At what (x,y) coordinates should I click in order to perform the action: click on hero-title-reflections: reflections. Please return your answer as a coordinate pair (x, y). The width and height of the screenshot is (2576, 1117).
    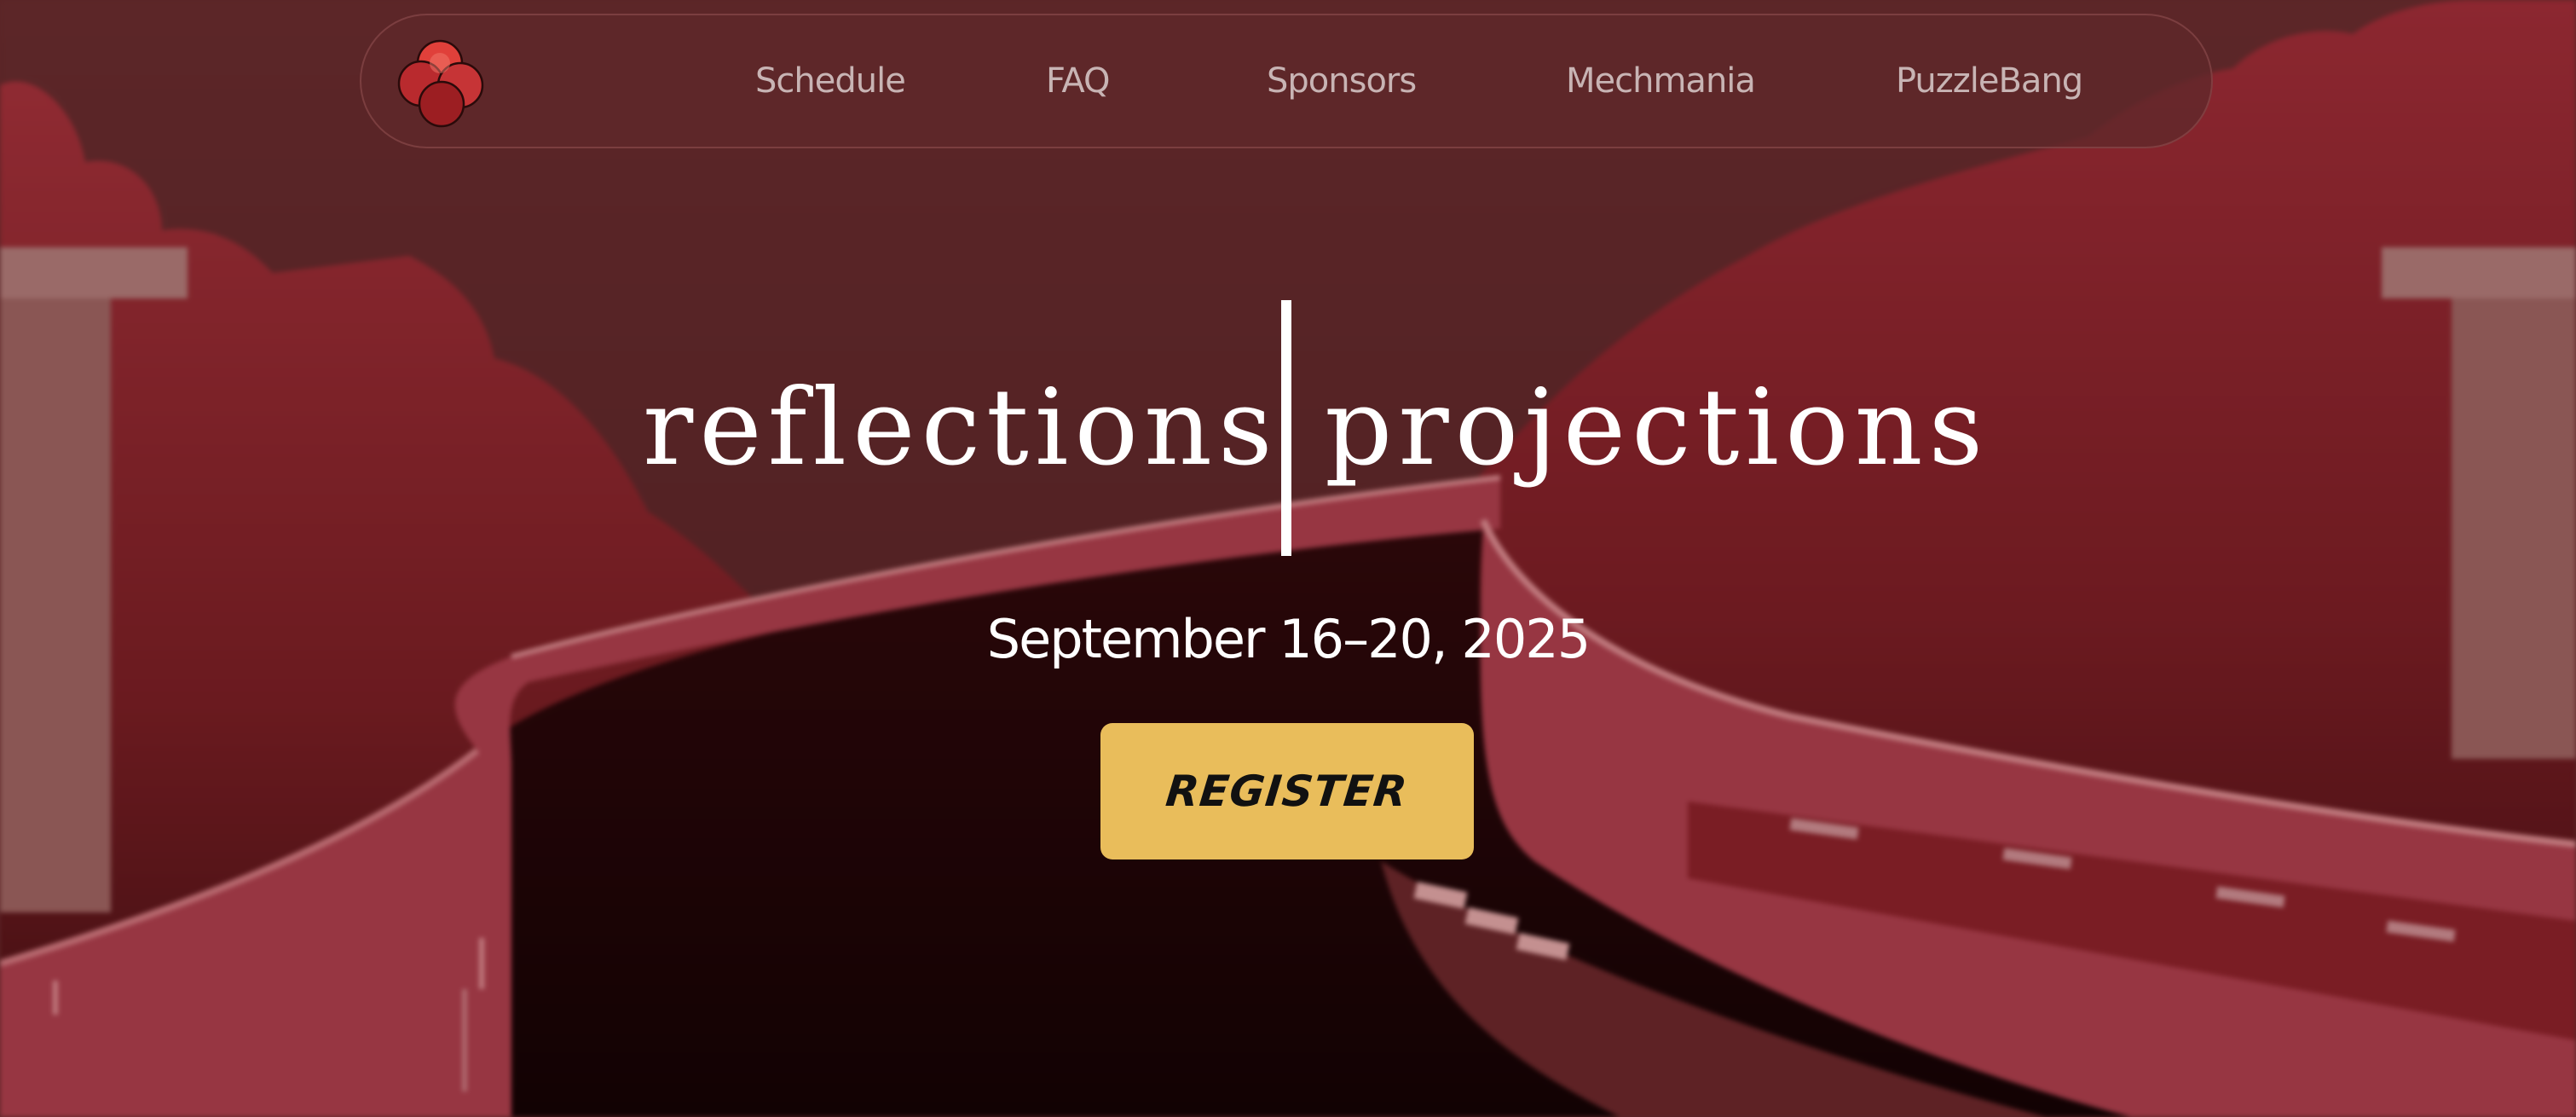
    Looking at the image, I should click on (961, 428).